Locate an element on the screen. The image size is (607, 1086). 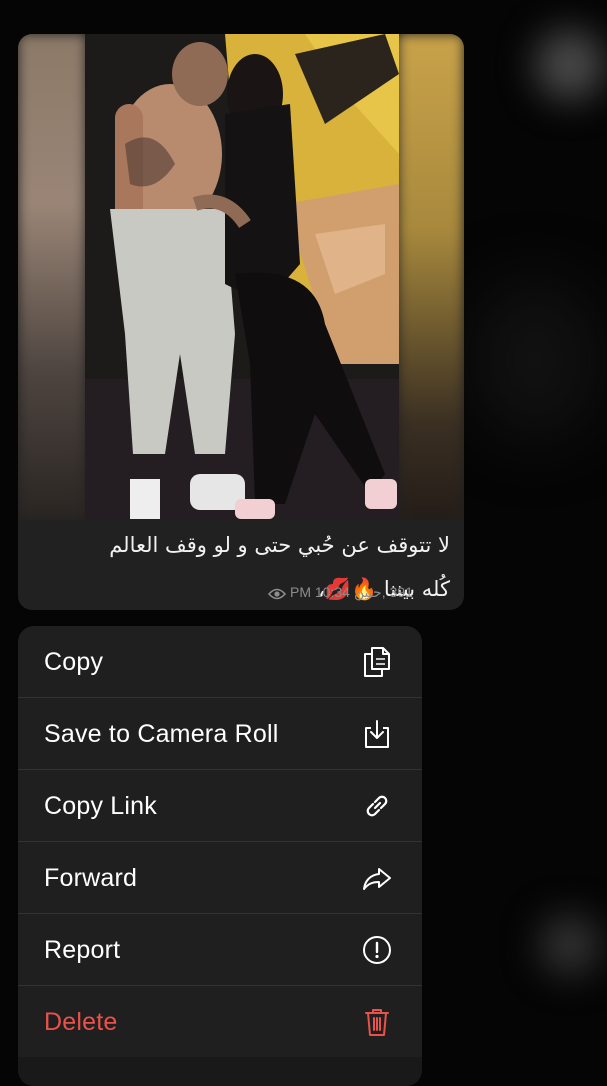
report-menu-item: Report is located at coordinates (220, 950).